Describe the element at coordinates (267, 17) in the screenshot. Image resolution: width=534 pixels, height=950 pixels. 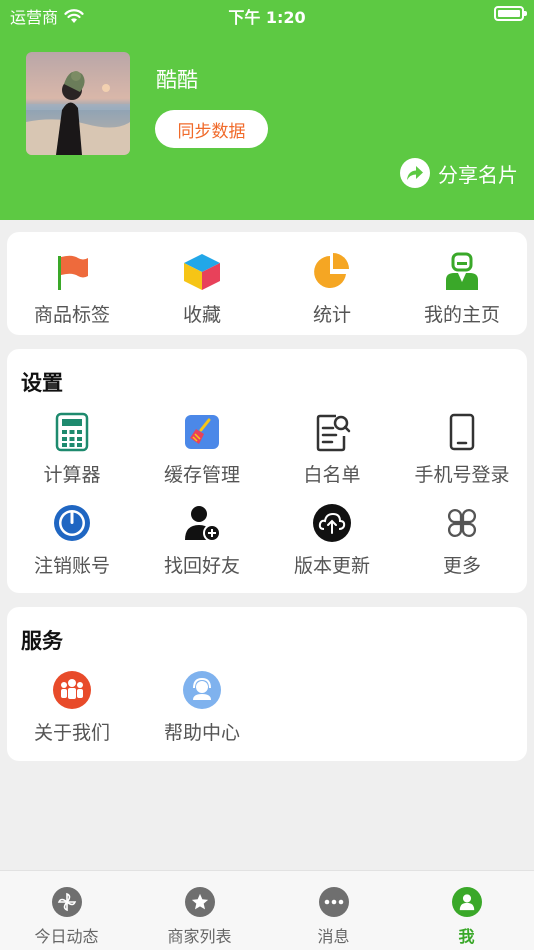
I see `status-time: 下午 1:20` at that location.